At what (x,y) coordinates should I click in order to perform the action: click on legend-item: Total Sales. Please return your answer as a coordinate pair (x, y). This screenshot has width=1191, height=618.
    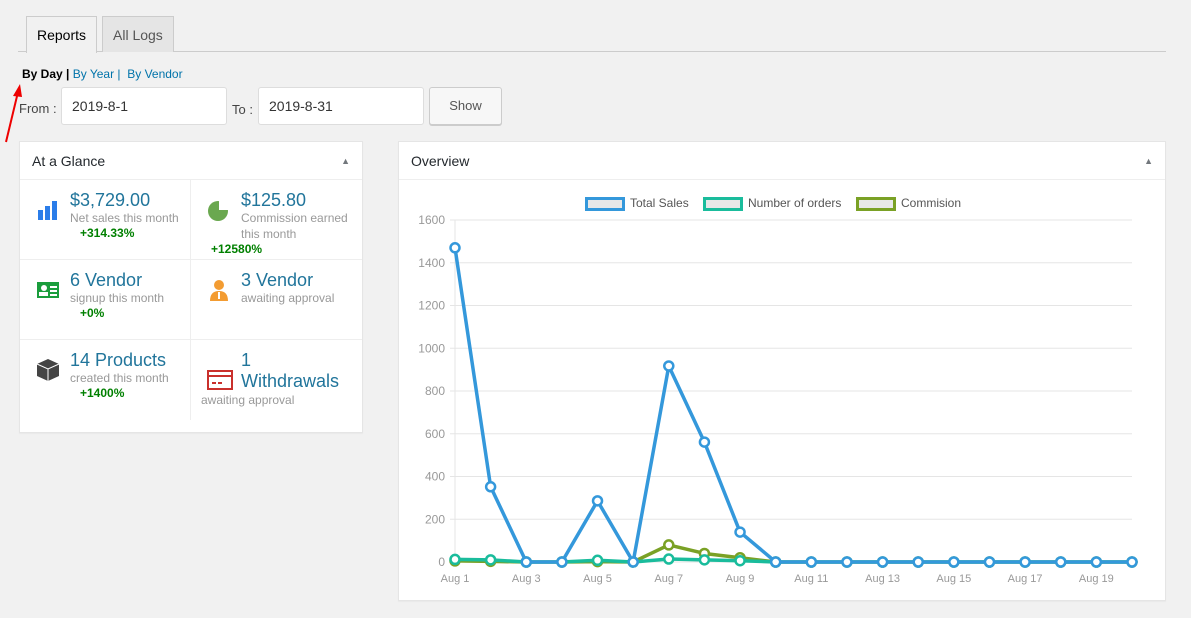
    Looking at the image, I should click on (637, 203).